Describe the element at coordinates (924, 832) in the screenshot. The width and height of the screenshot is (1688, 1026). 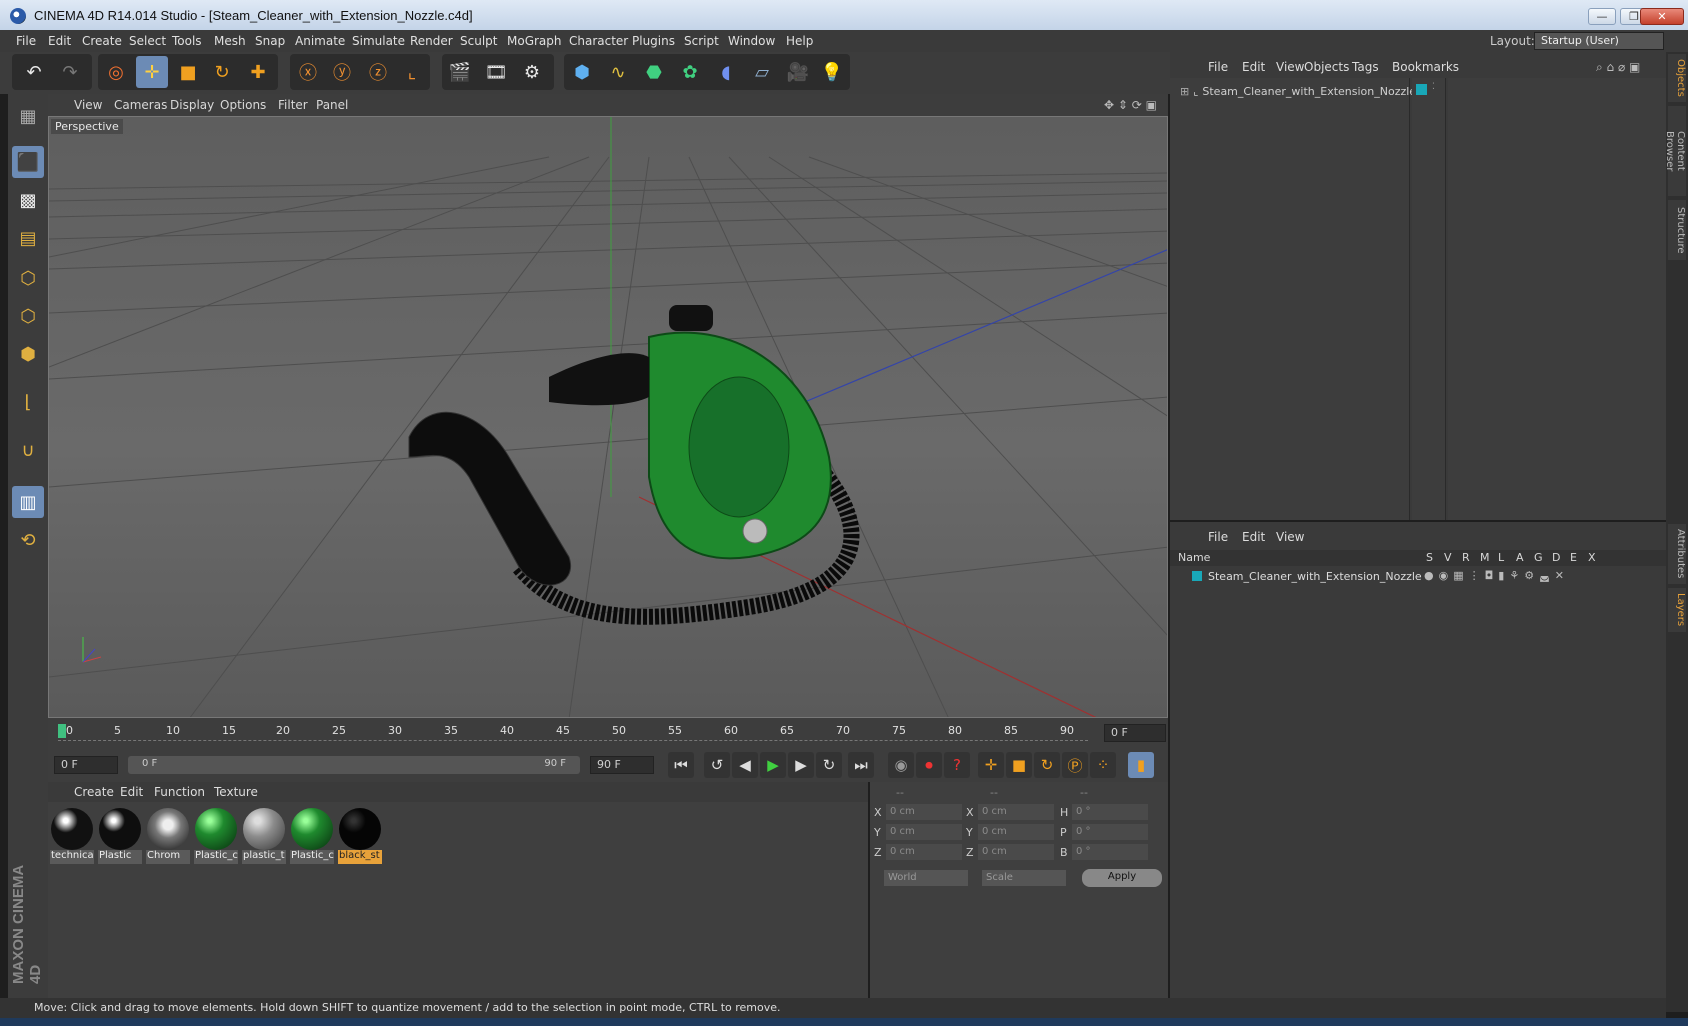
I see `position-y-field: 0 cm` at that location.